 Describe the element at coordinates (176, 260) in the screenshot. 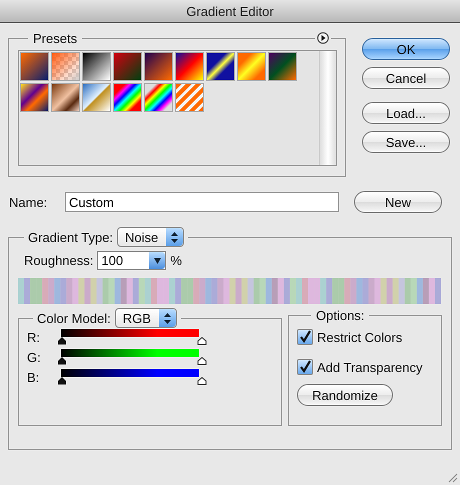

I see `percent-label: %` at that location.